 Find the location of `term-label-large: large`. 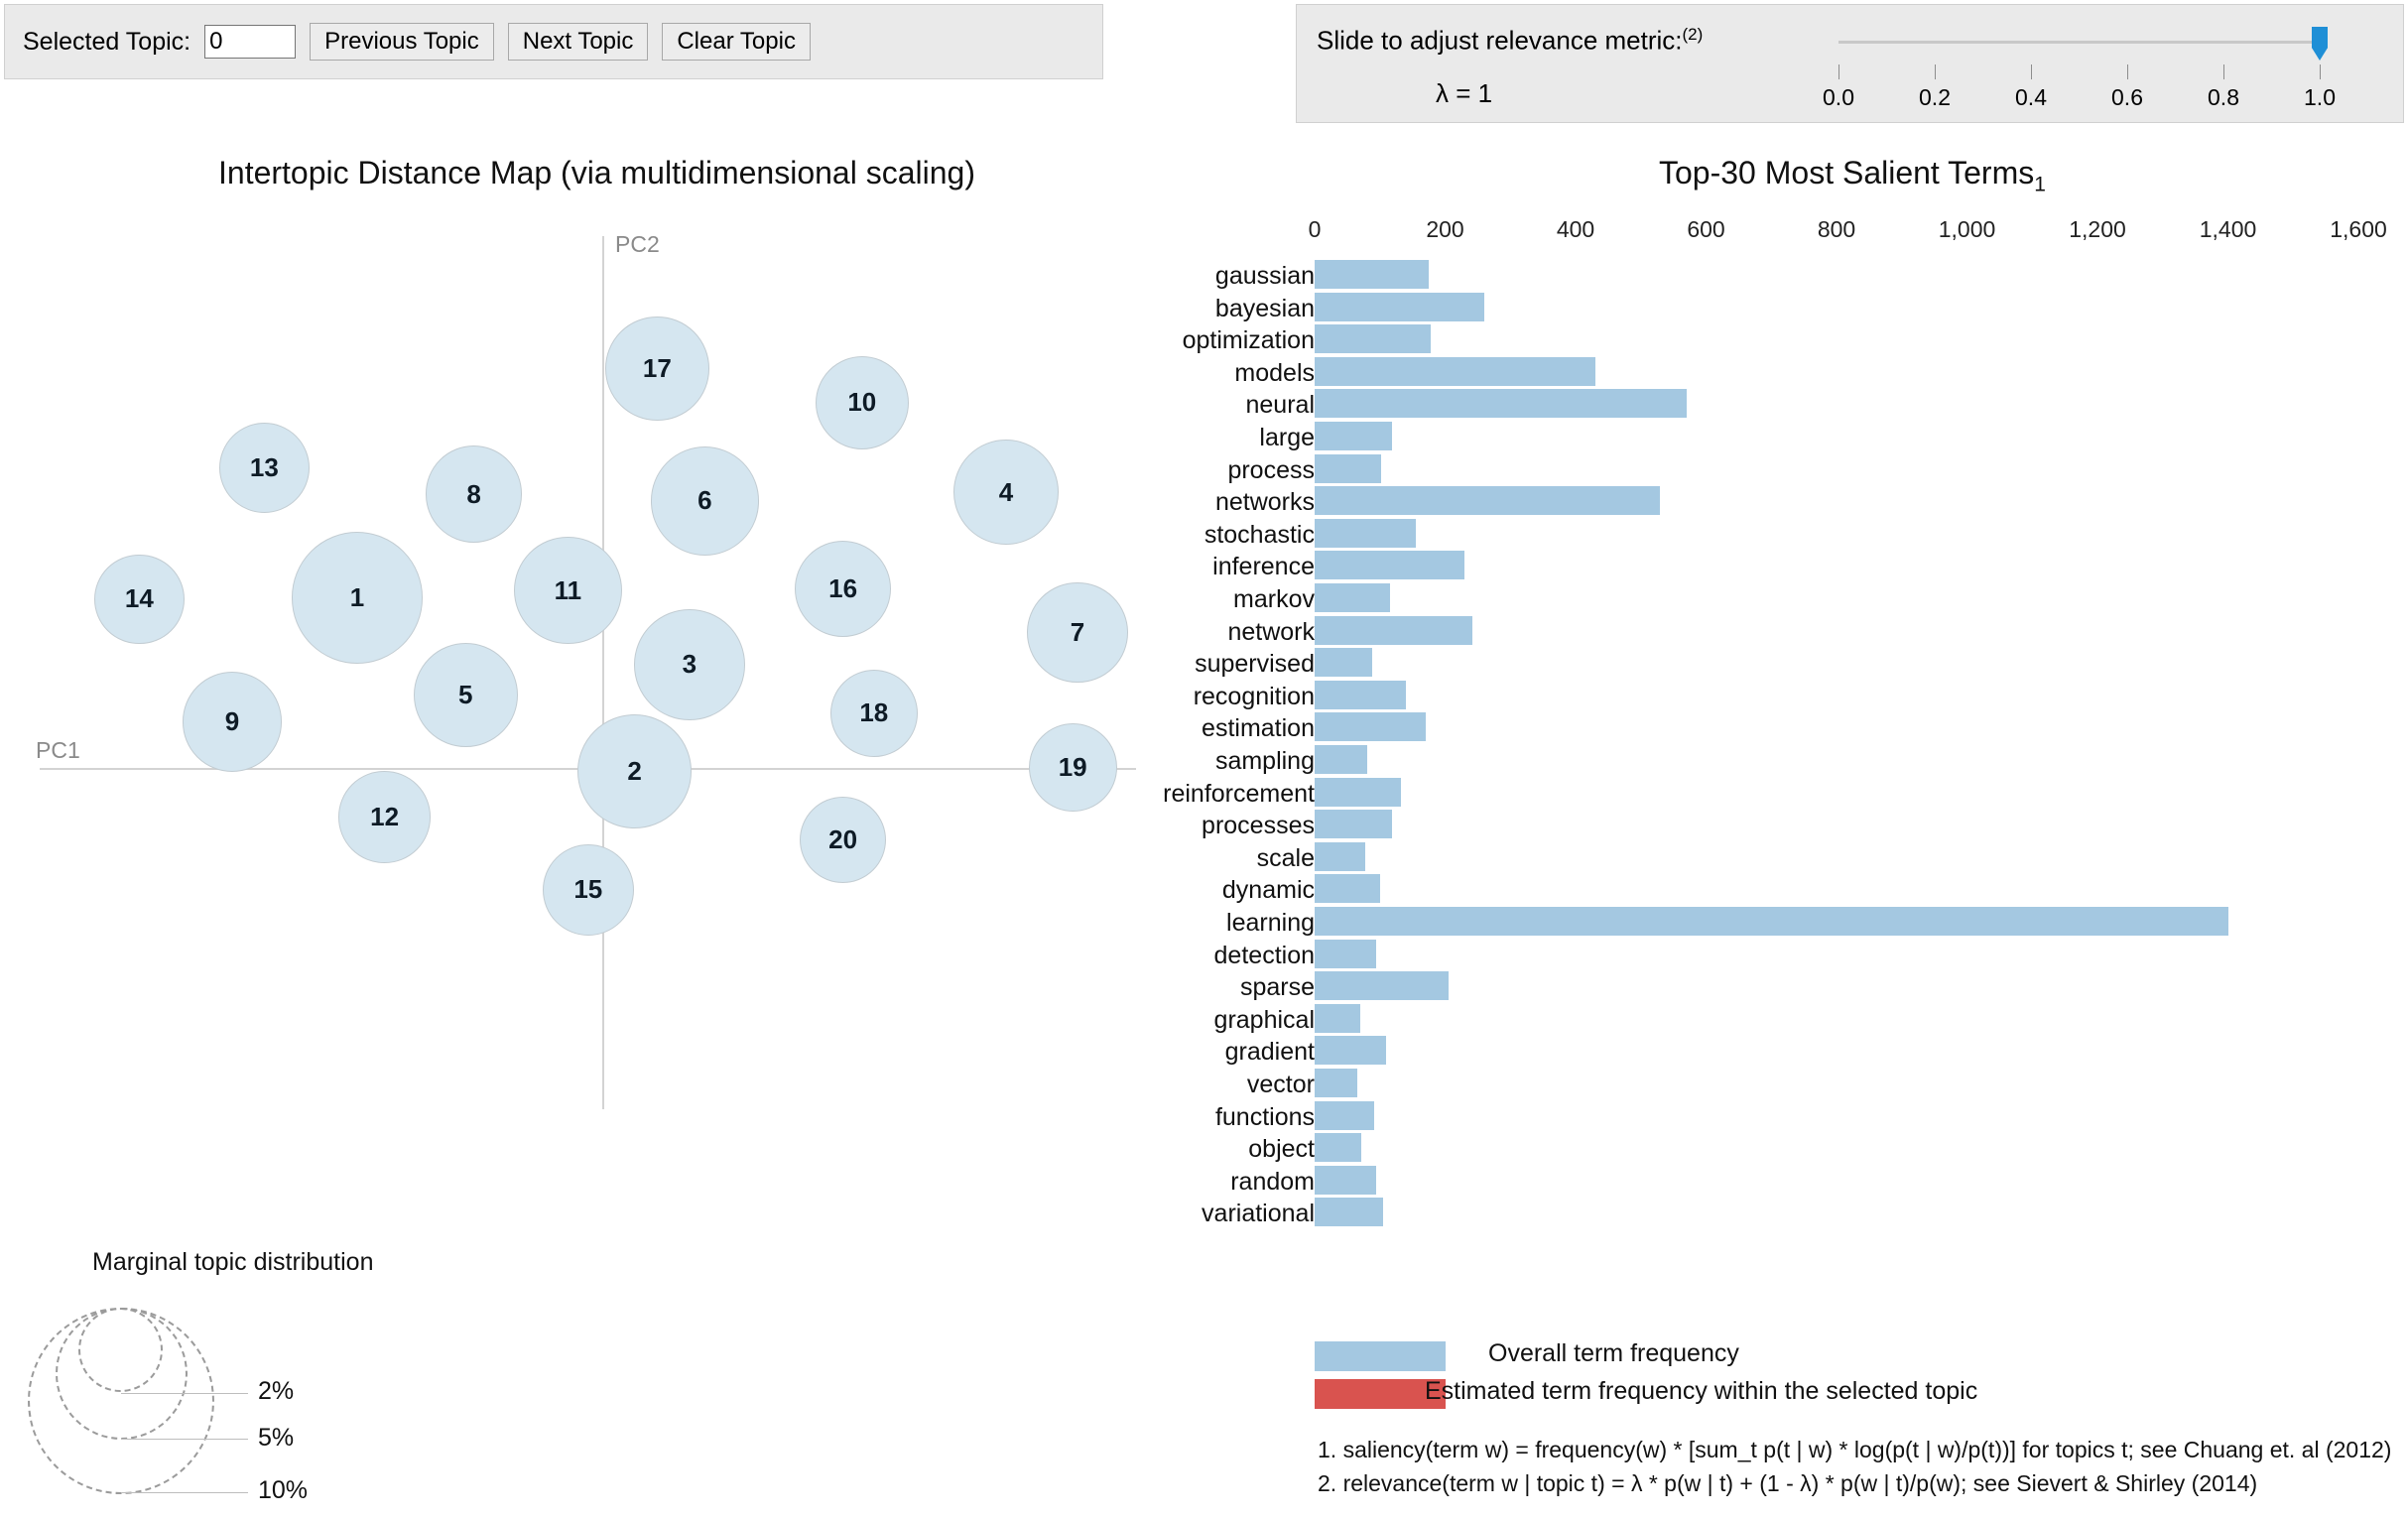

term-label-large: large is located at coordinates (1287, 438).